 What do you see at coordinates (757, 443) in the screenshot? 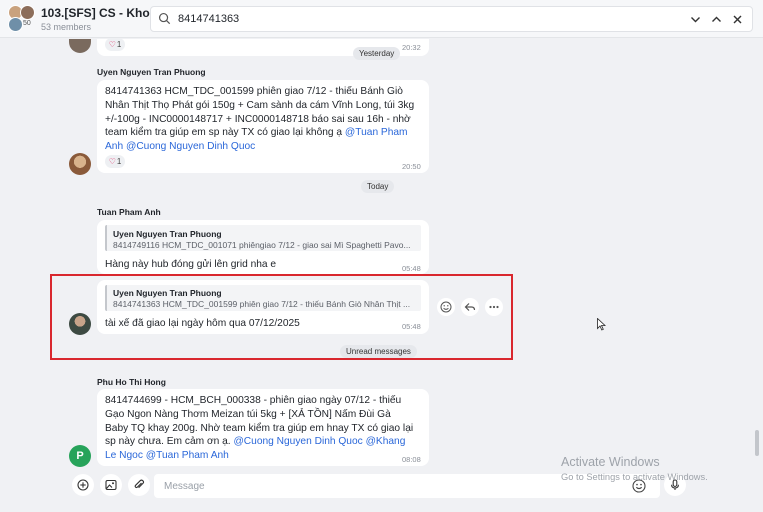
I see `scrollbar` at bounding box center [757, 443].